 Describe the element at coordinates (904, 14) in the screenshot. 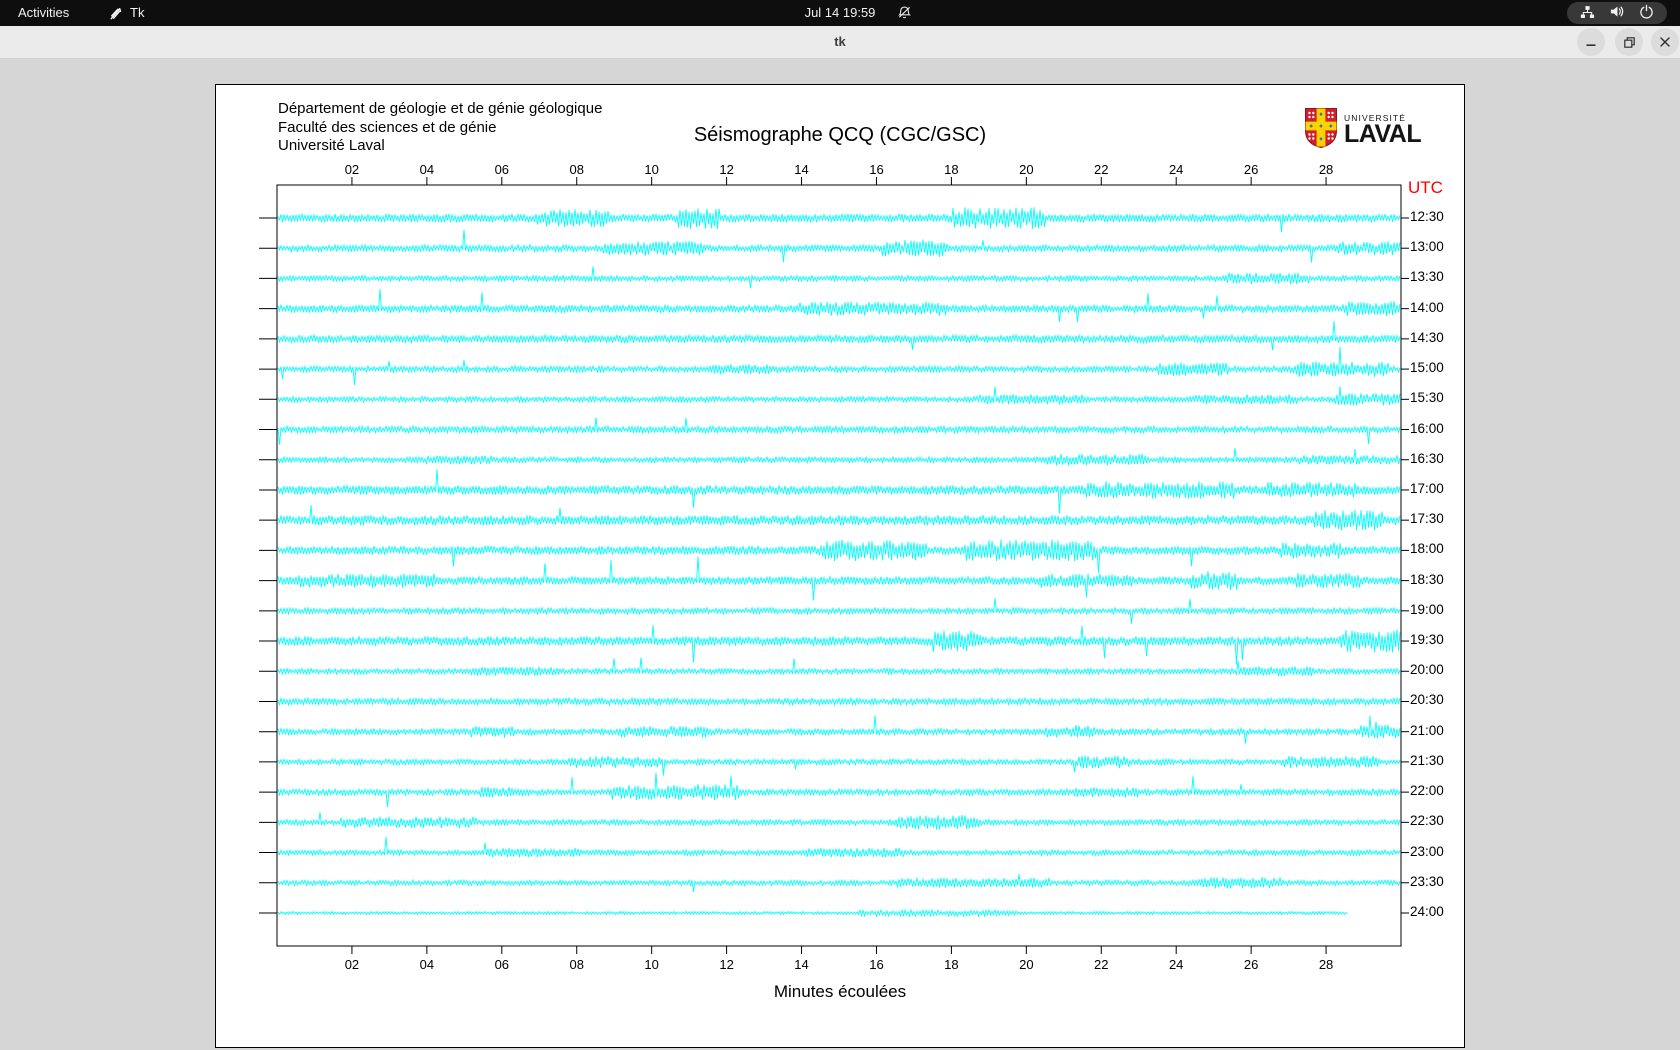

I see `notifications-muted-icon` at that location.